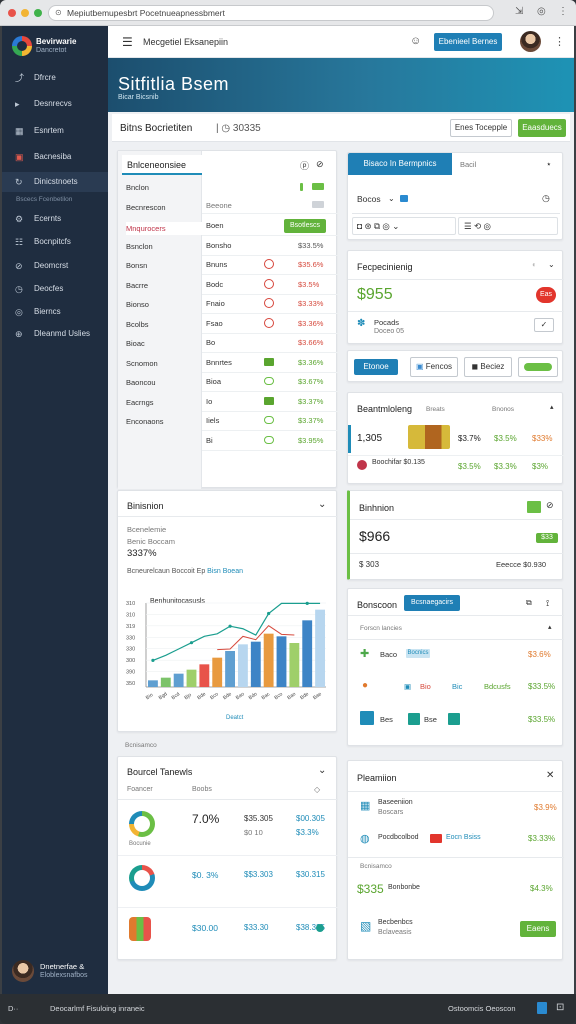 The width and height of the screenshot is (576, 1024). What do you see at coordinates (139, 246) in the screenshot?
I see `side-row-label: Bsnclon` at bounding box center [139, 246].